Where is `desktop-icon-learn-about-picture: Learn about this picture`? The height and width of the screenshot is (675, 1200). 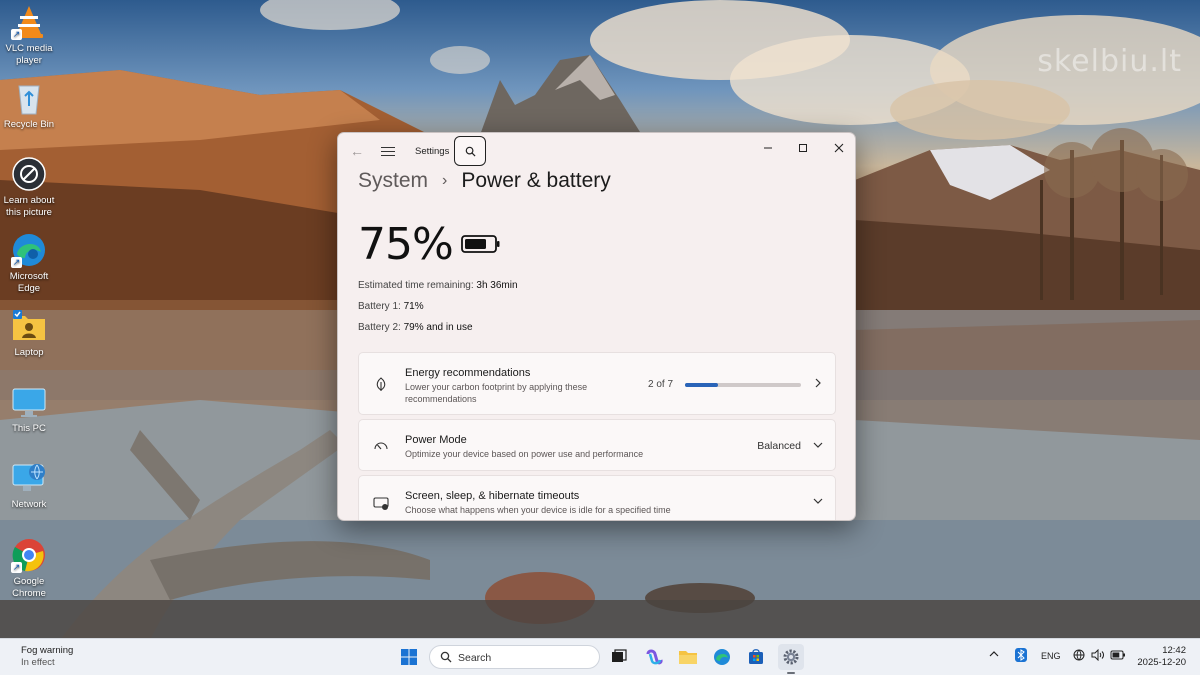
desktop-icon-learn-about-picture: Learn about this picture is located at coordinates (29, 187).